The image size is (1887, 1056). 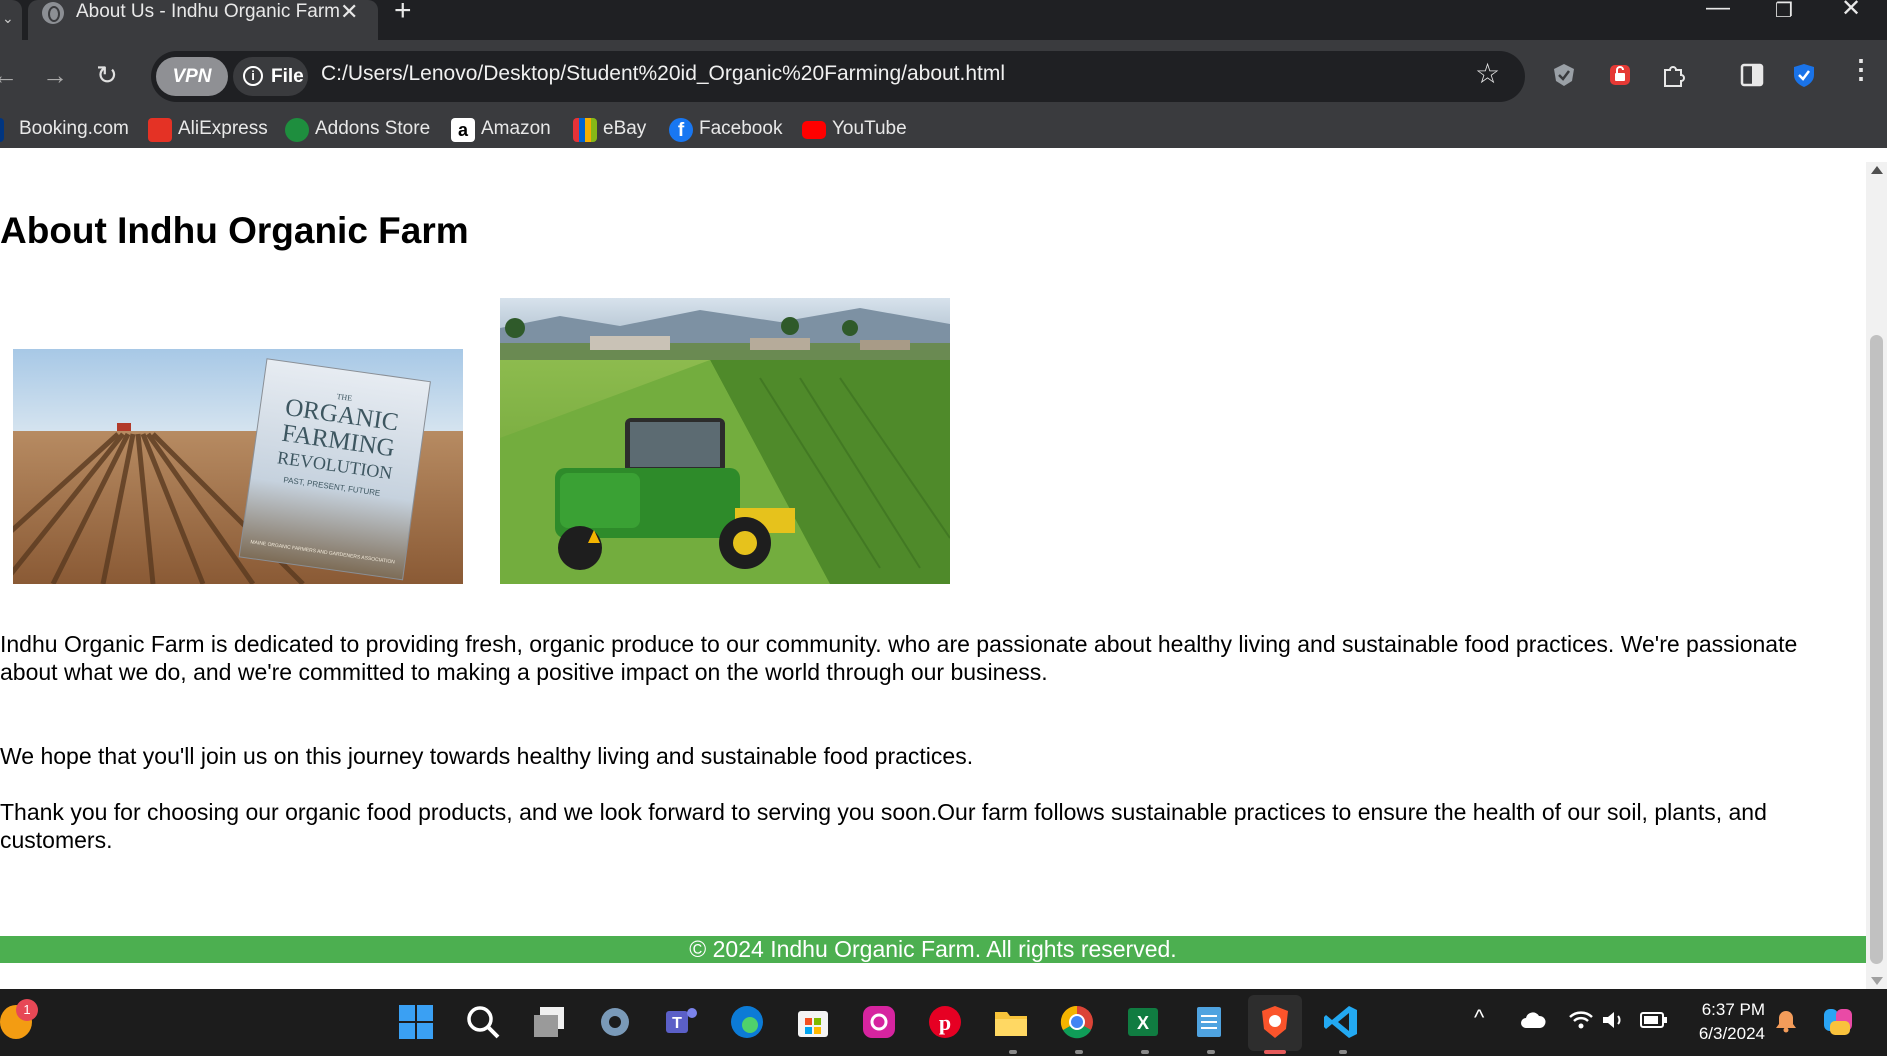 What do you see at coordinates (1673, 75) in the screenshot?
I see `extensions-puzzle-icon` at bounding box center [1673, 75].